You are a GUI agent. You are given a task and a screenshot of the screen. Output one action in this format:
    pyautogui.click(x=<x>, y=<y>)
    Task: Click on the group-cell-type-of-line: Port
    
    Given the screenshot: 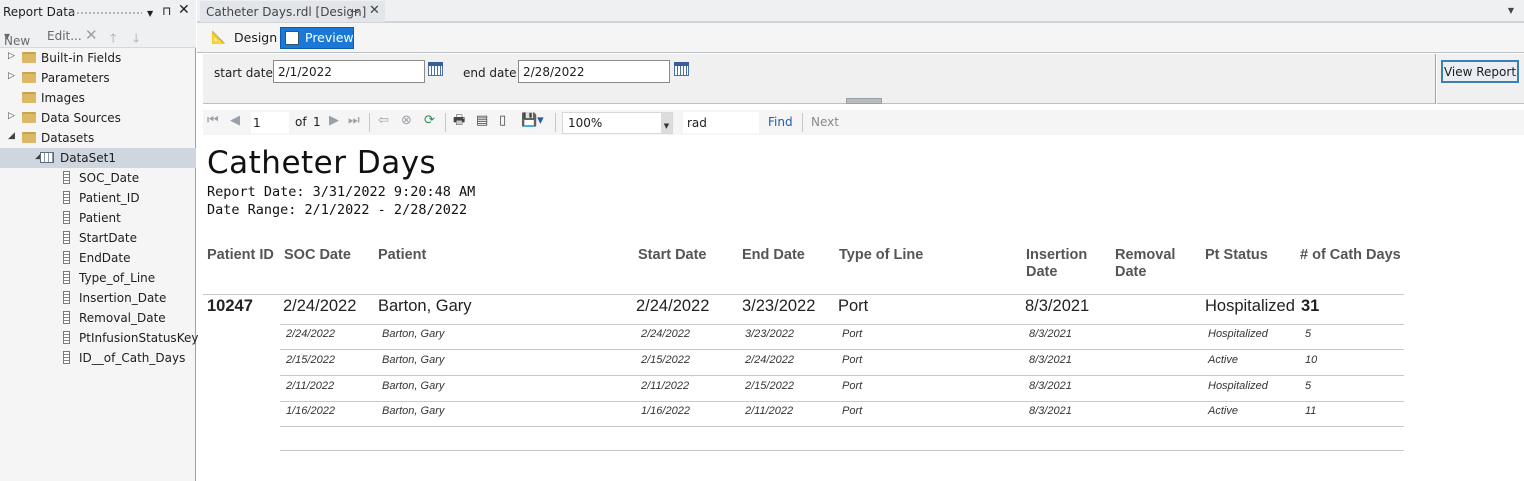 What is the action you would take?
    pyautogui.click(x=853, y=306)
    